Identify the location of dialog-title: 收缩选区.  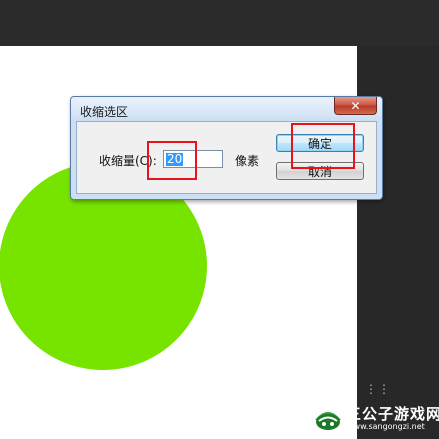
(104, 112).